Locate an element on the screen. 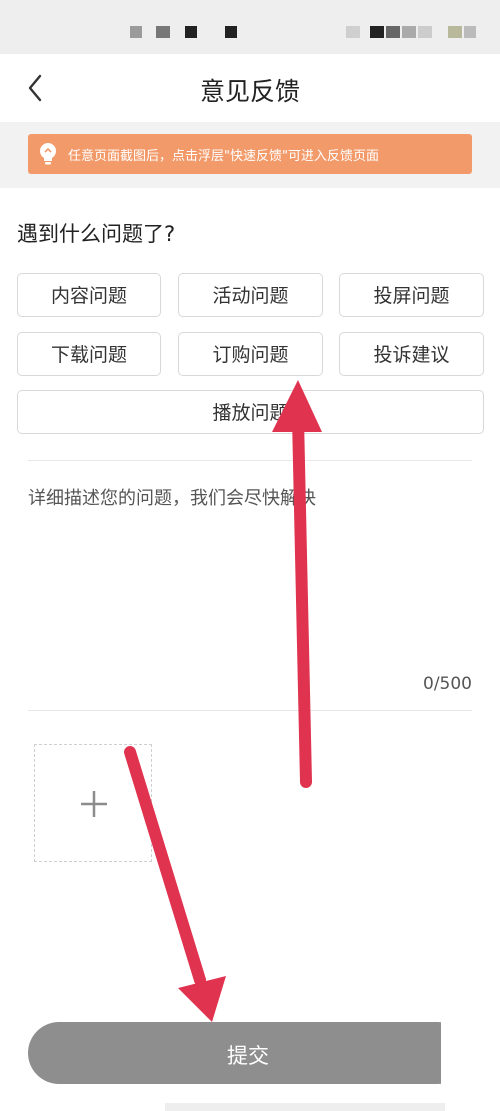  category-cast-button: 投屏问题 is located at coordinates (411, 295).